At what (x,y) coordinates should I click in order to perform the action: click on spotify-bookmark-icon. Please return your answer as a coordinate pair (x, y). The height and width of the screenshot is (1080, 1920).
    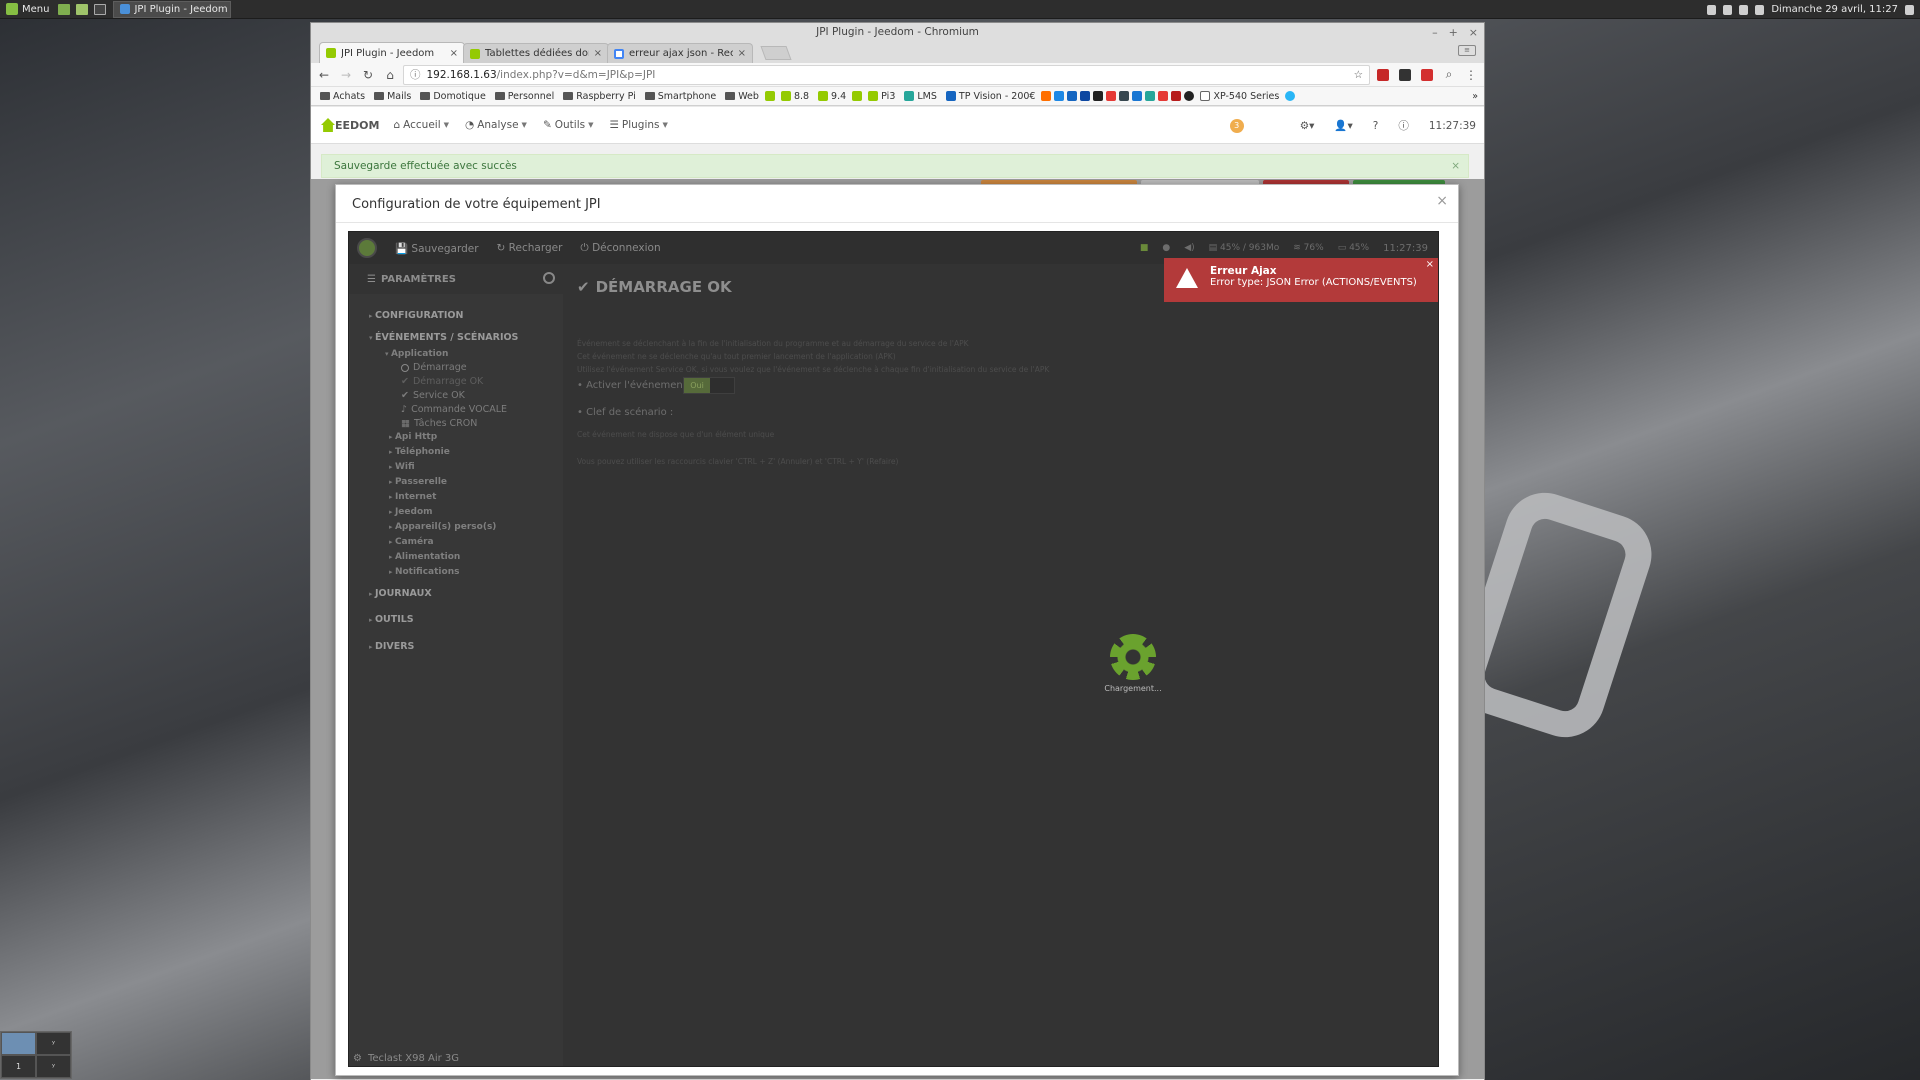
    Looking at the image, I should click on (1189, 96).